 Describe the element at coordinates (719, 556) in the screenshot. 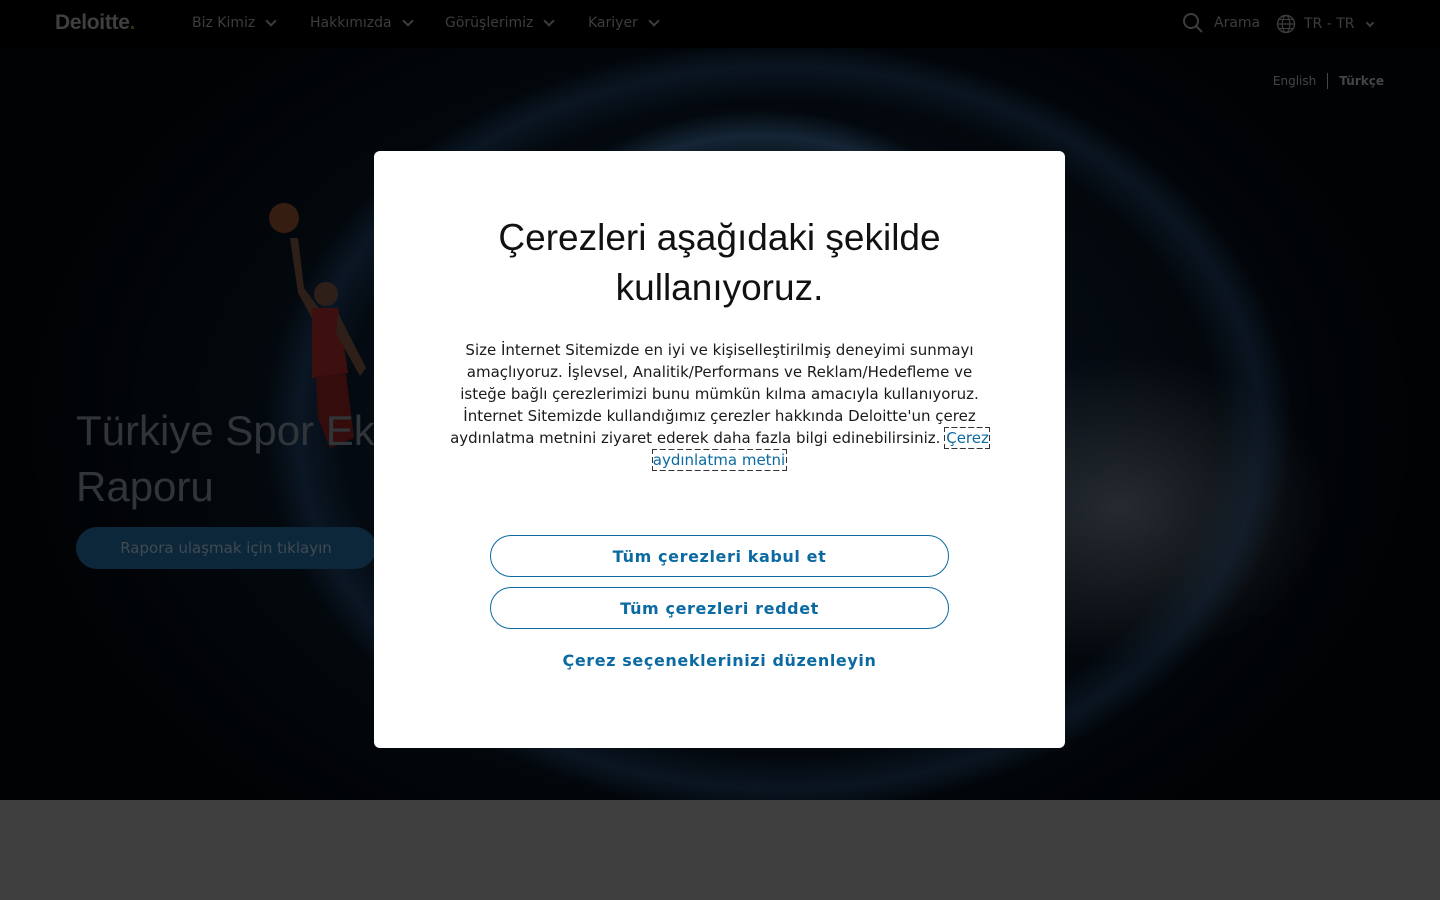

I see `accept-all-cookies-button: Tüm çerezleri kabul et` at that location.